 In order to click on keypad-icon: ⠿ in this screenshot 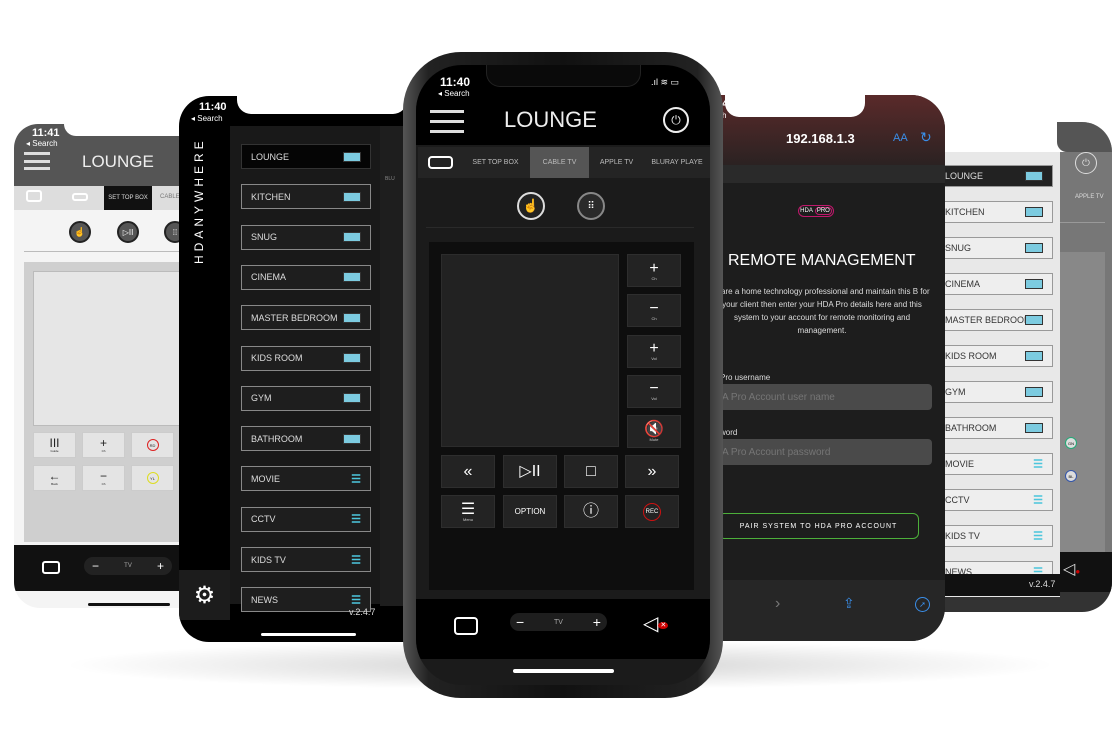, I will do `click(591, 206)`.